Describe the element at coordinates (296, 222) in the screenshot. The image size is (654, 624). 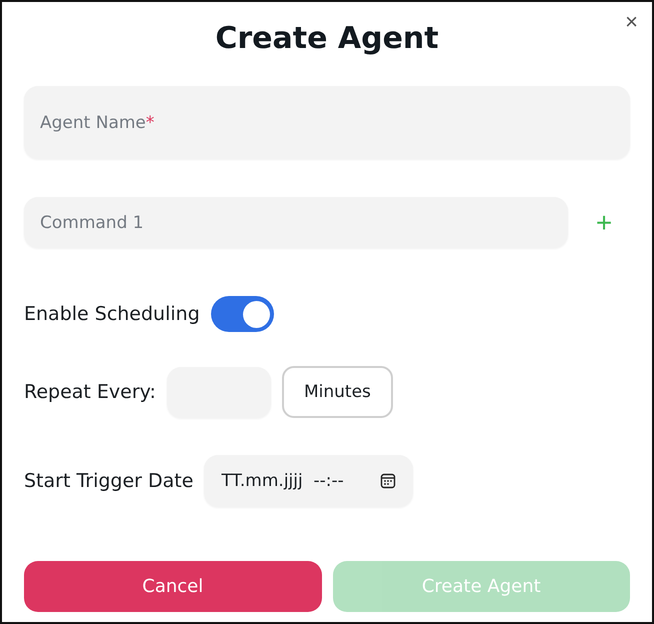
I see `command-field: Command 1` at that location.